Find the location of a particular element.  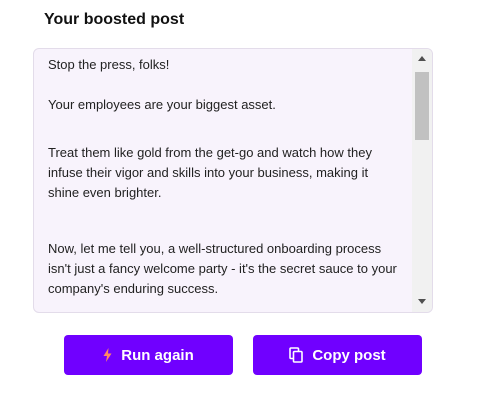

run-again-label: Run again is located at coordinates (157, 355).